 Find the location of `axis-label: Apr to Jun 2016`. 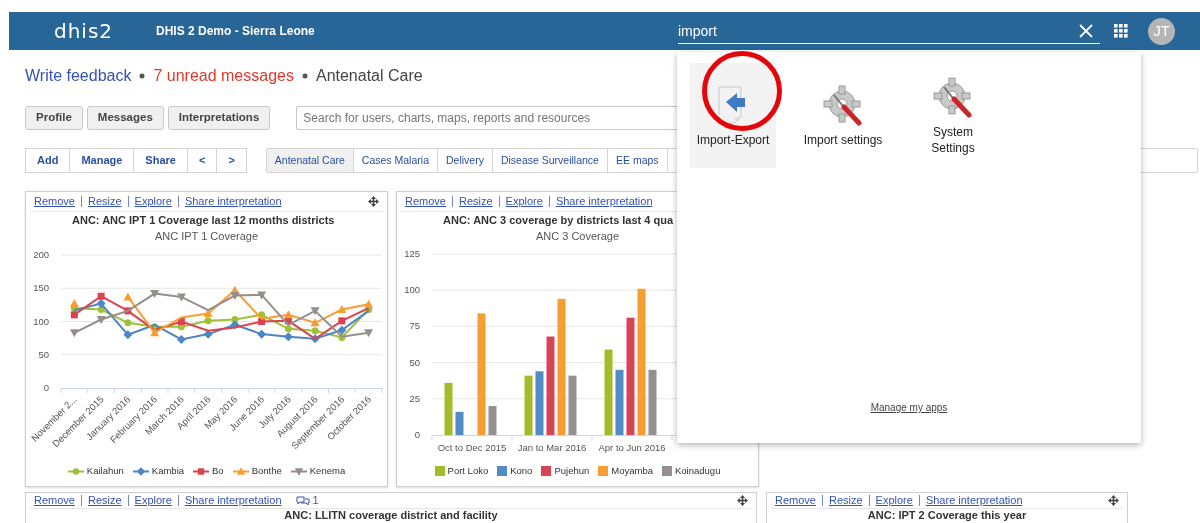

axis-label: Apr to Jun 2016 is located at coordinates (632, 447).